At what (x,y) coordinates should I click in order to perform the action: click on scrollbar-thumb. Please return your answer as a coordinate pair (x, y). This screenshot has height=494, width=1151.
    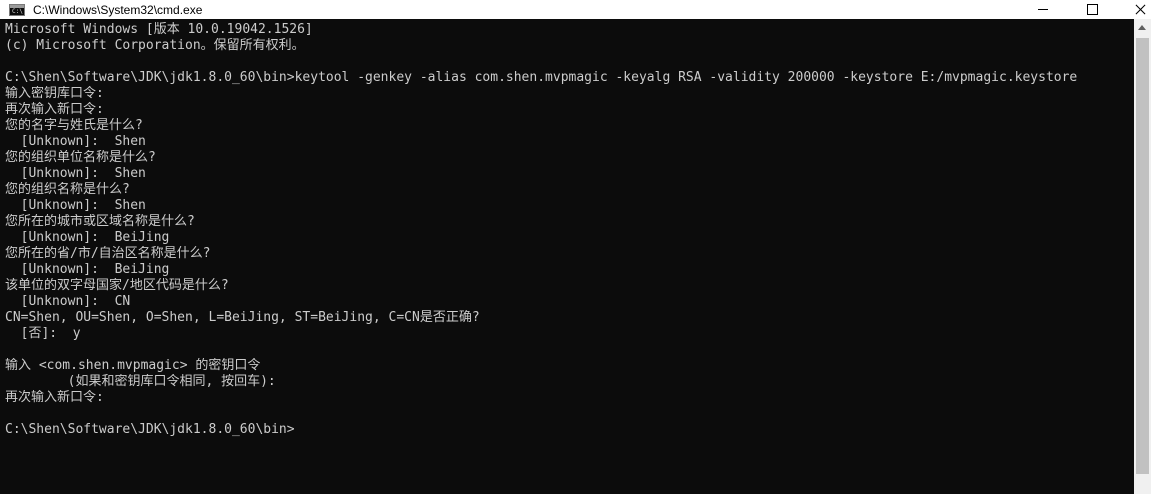
    Looking at the image, I should click on (1142, 256).